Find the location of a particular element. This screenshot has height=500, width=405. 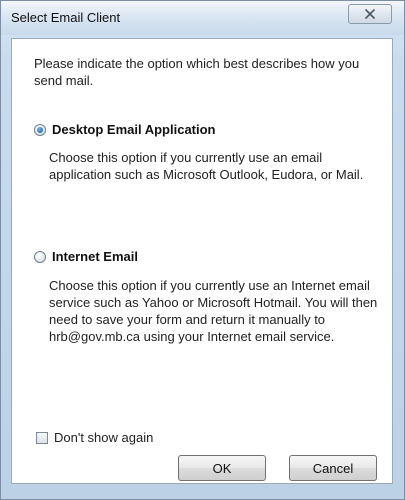

internet-email-label: Internet Email is located at coordinates (95, 256).